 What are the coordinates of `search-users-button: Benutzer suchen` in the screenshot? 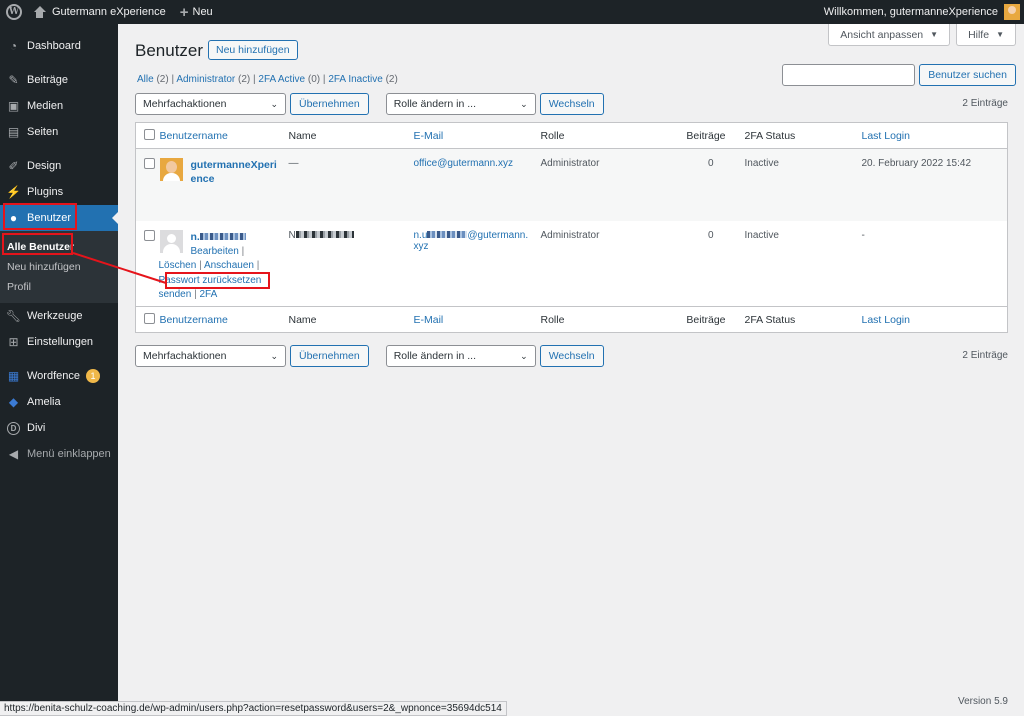 It's located at (967, 75).